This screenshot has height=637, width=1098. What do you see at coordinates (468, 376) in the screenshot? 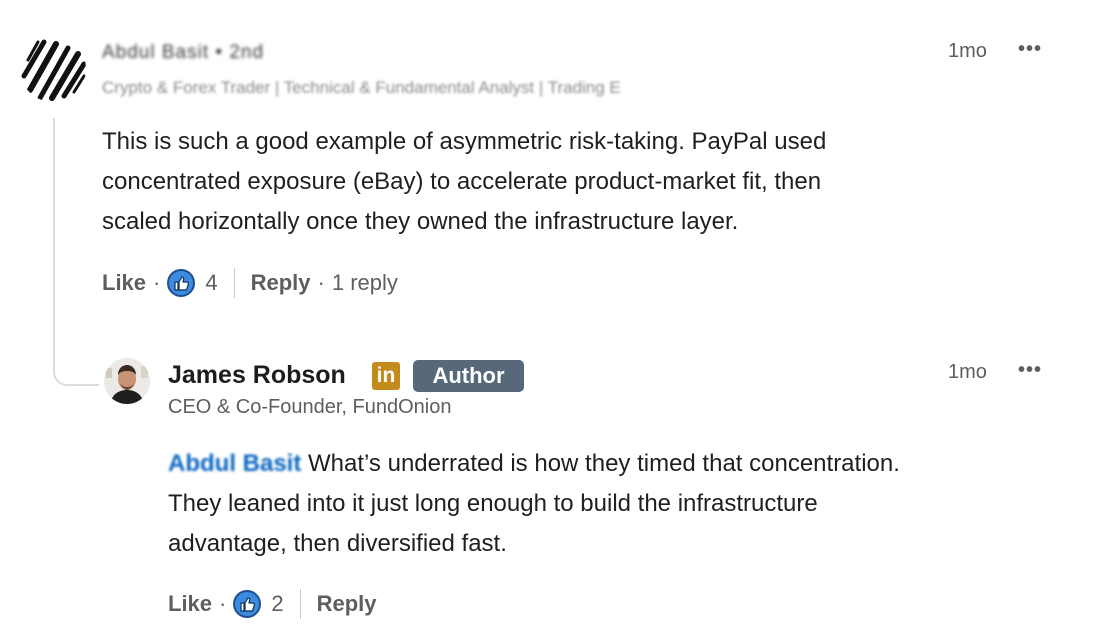
I see `author-badge: Author` at bounding box center [468, 376].